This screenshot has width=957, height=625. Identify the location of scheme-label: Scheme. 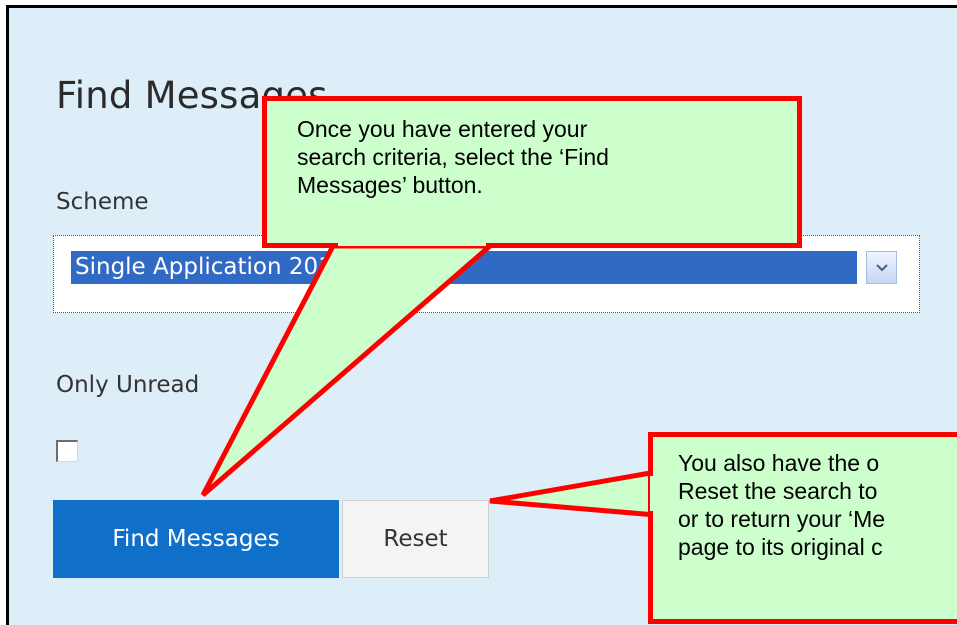
(102, 202).